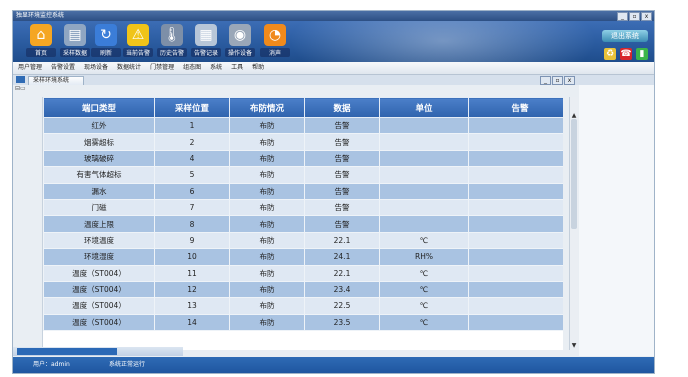  What do you see at coordinates (96, 68) in the screenshot?
I see `menu-item: 现场设备` at bounding box center [96, 68].